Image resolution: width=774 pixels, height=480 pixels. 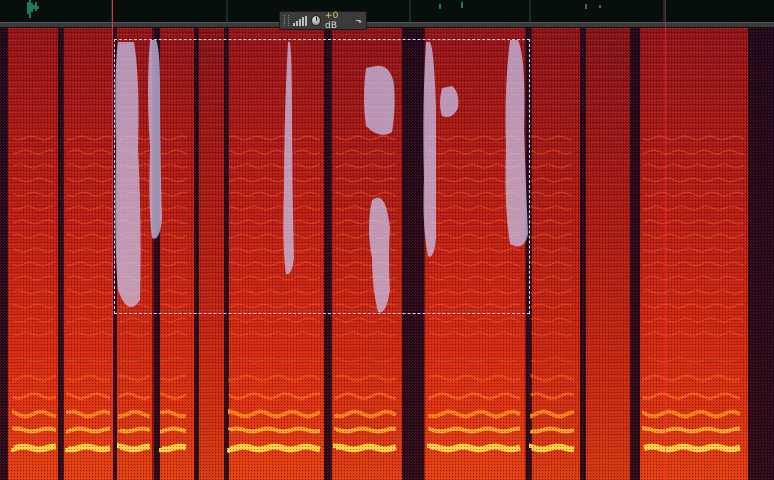 What do you see at coordinates (665, 240) in the screenshot?
I see `region-marker` at bounding box center [665, 240].